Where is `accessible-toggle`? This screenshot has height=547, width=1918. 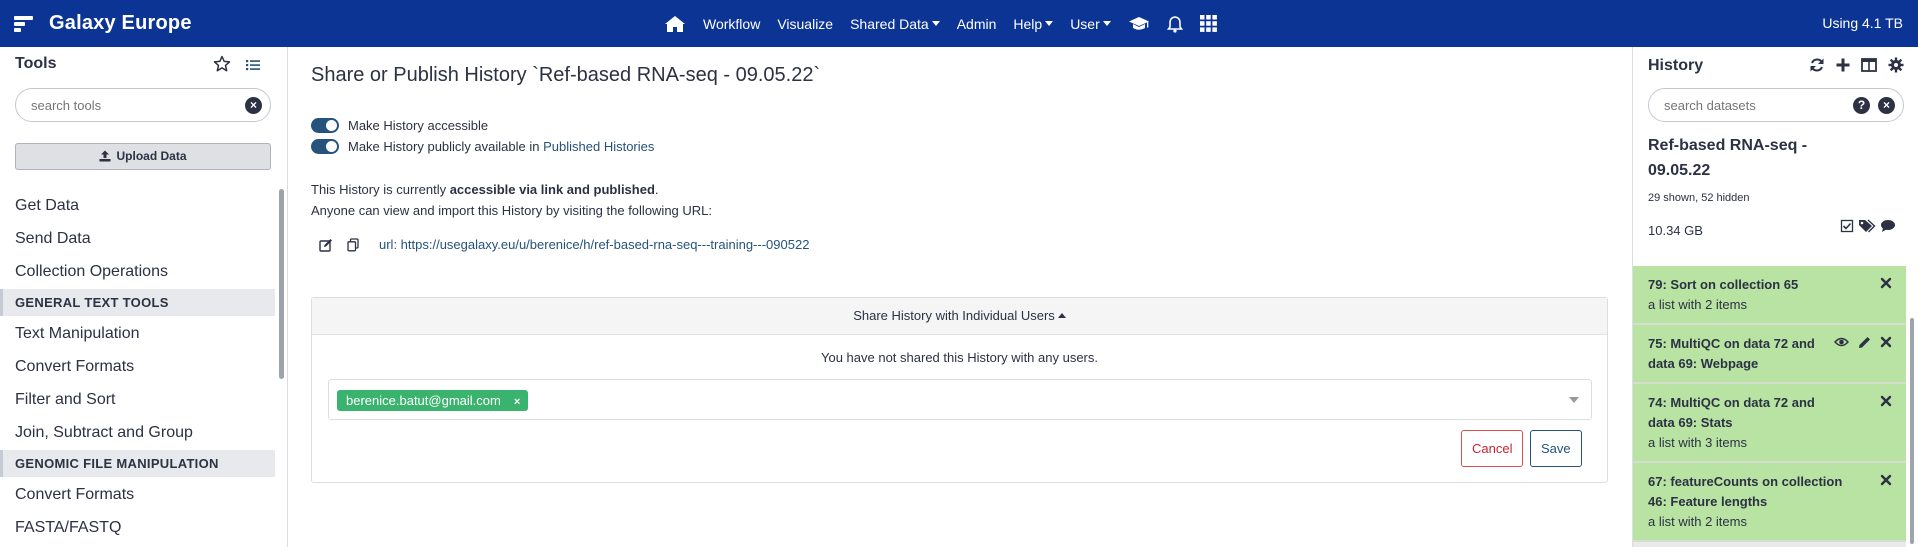
accessible-toggle is located at coordinates (325, 125).